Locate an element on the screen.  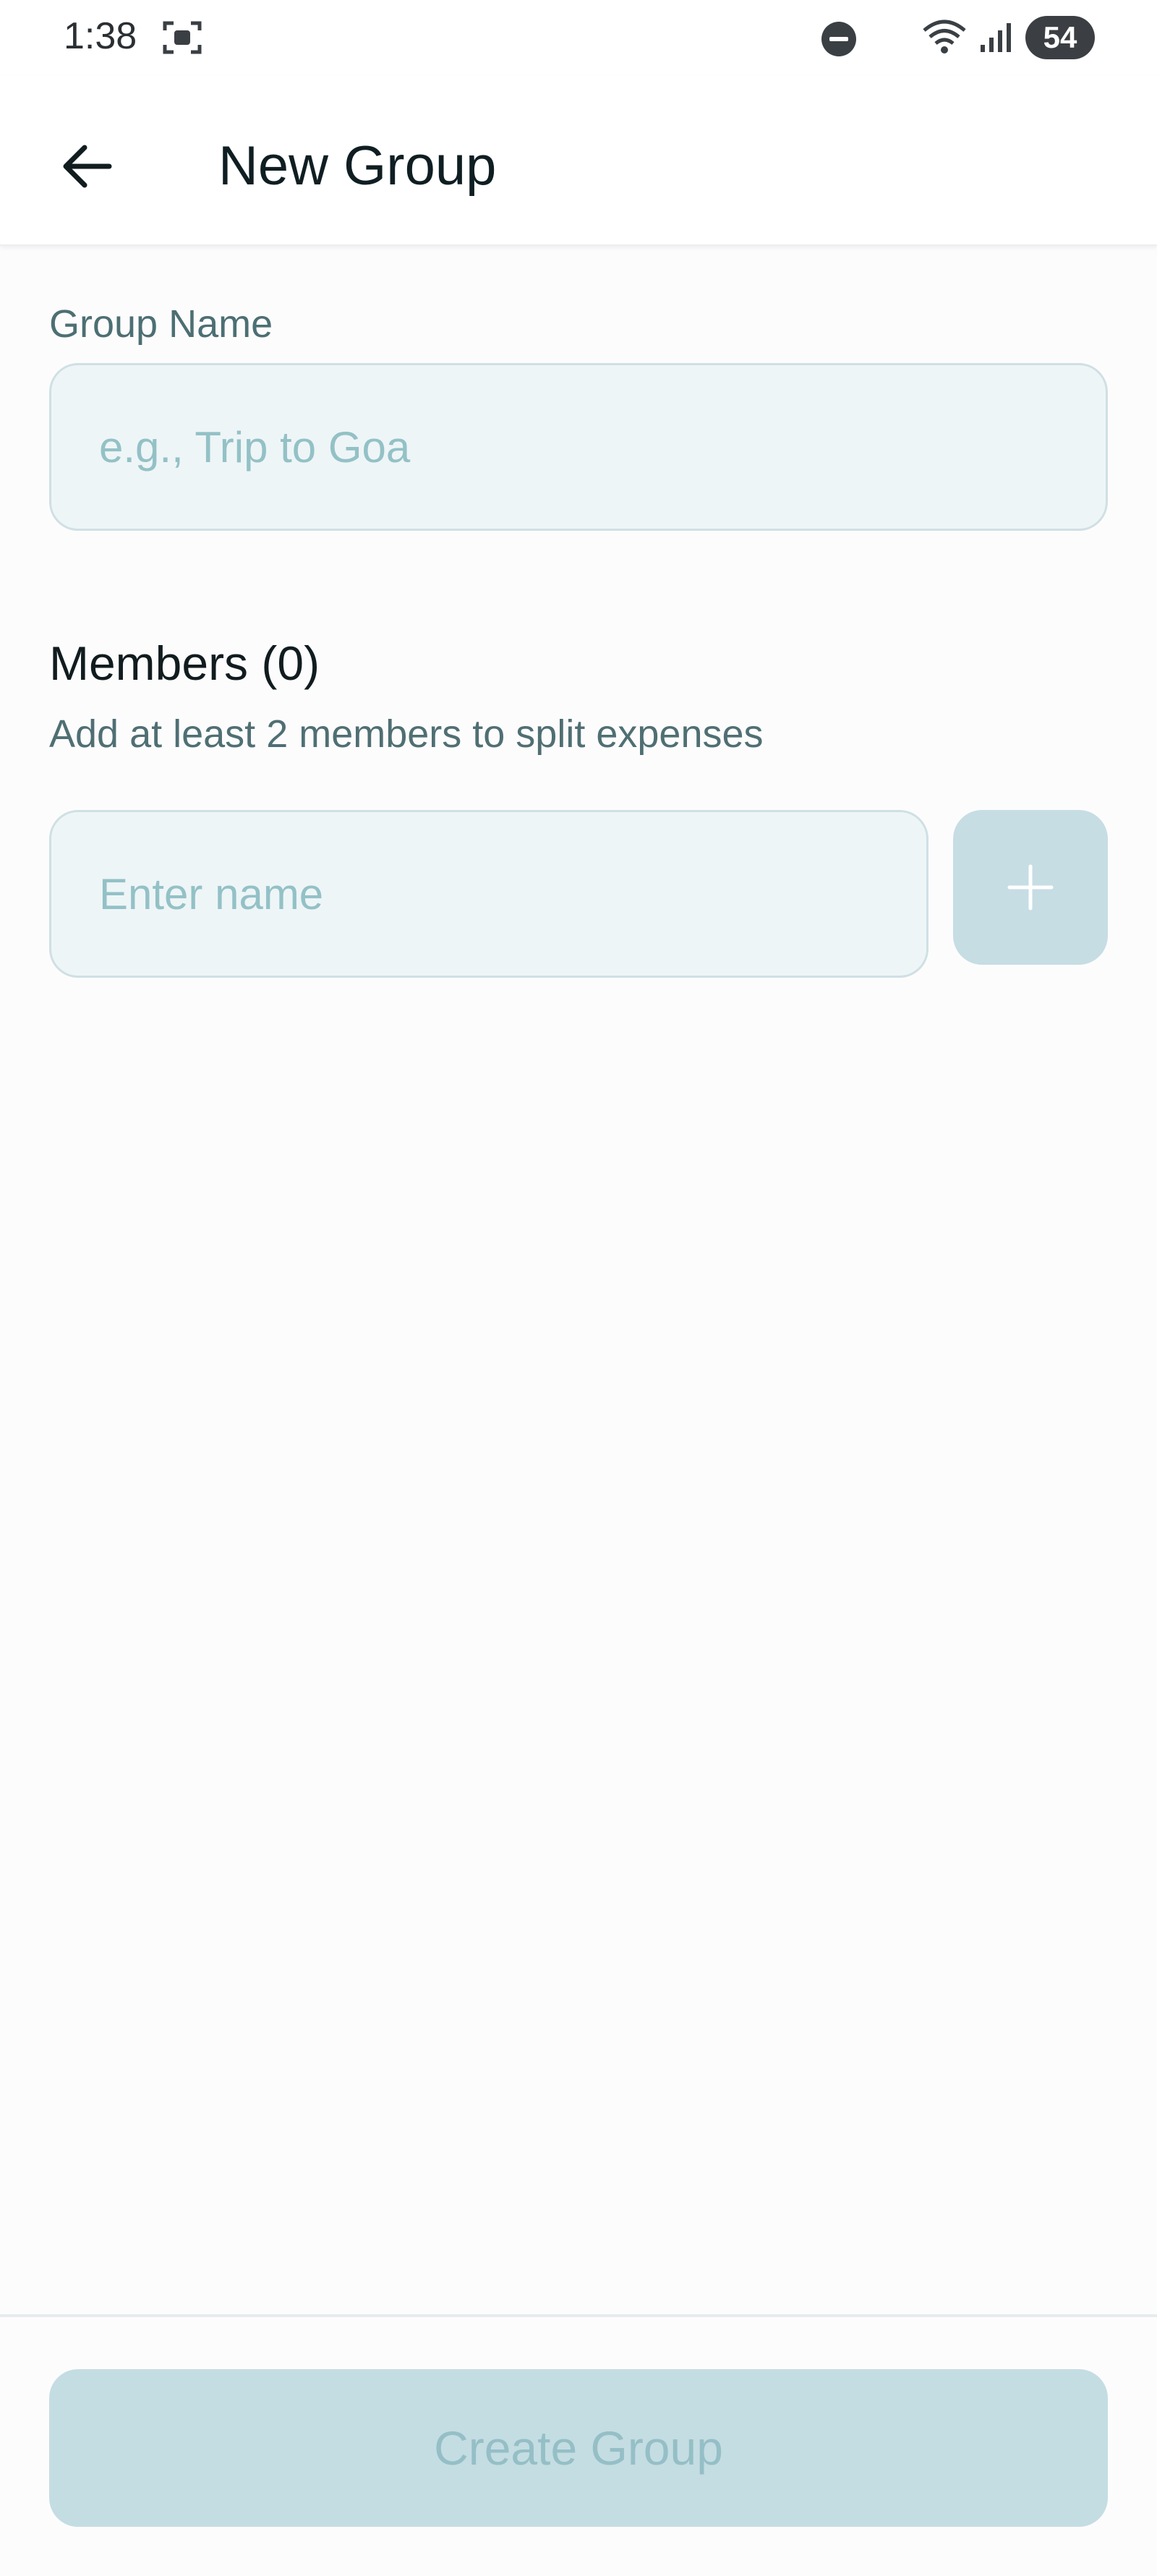
screenshot-icon is located at coordinates (182, 37).